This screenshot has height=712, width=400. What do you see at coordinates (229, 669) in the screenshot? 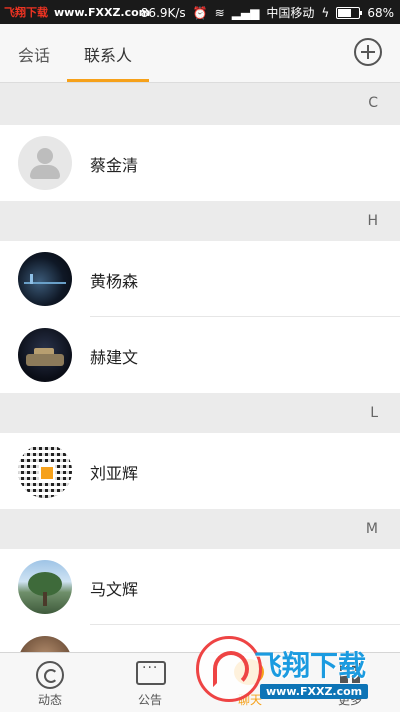
I see `watermark-logo-icon` at bounding box center [229, 669].